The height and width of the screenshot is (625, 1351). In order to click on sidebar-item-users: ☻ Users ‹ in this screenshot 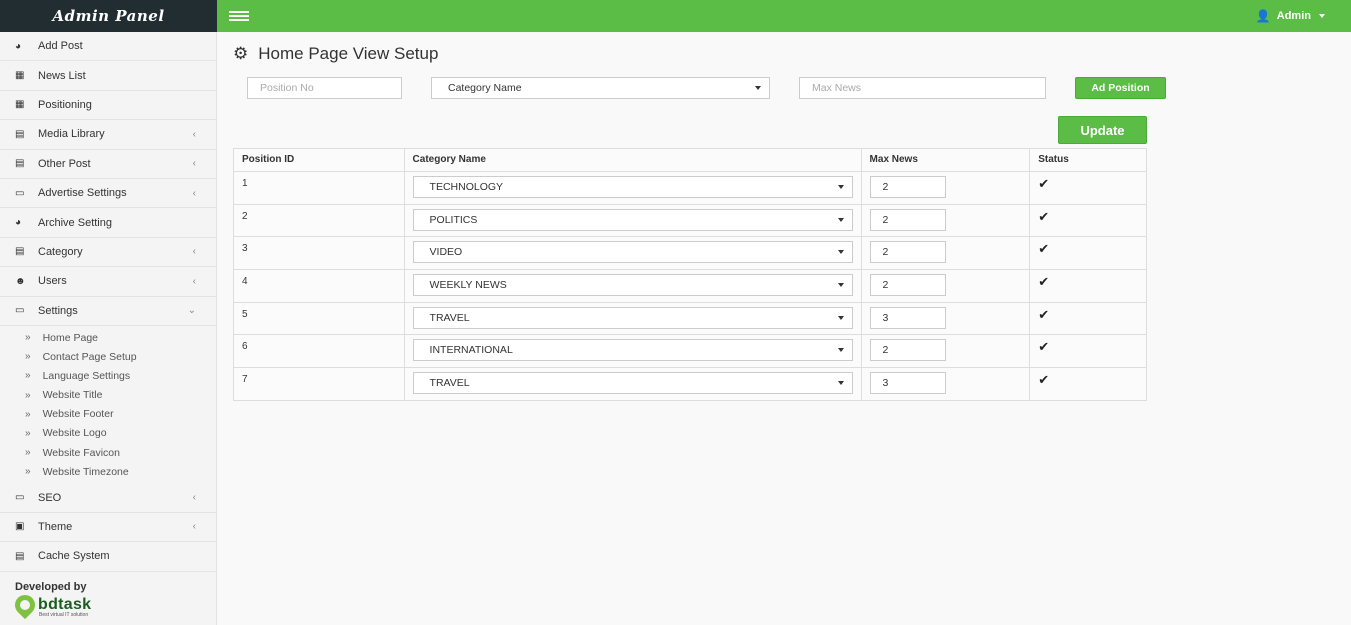, I will do `click(108, 282)`.